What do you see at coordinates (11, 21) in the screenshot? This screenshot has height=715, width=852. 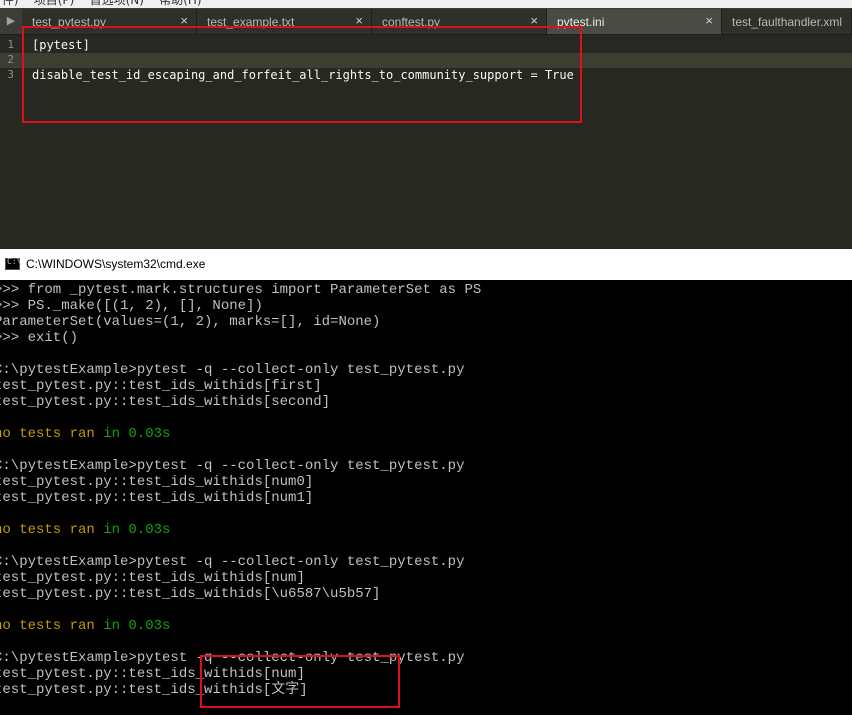 I see `tab-scroll-arrow-icon: ▶` at bounding box center [11, 21].